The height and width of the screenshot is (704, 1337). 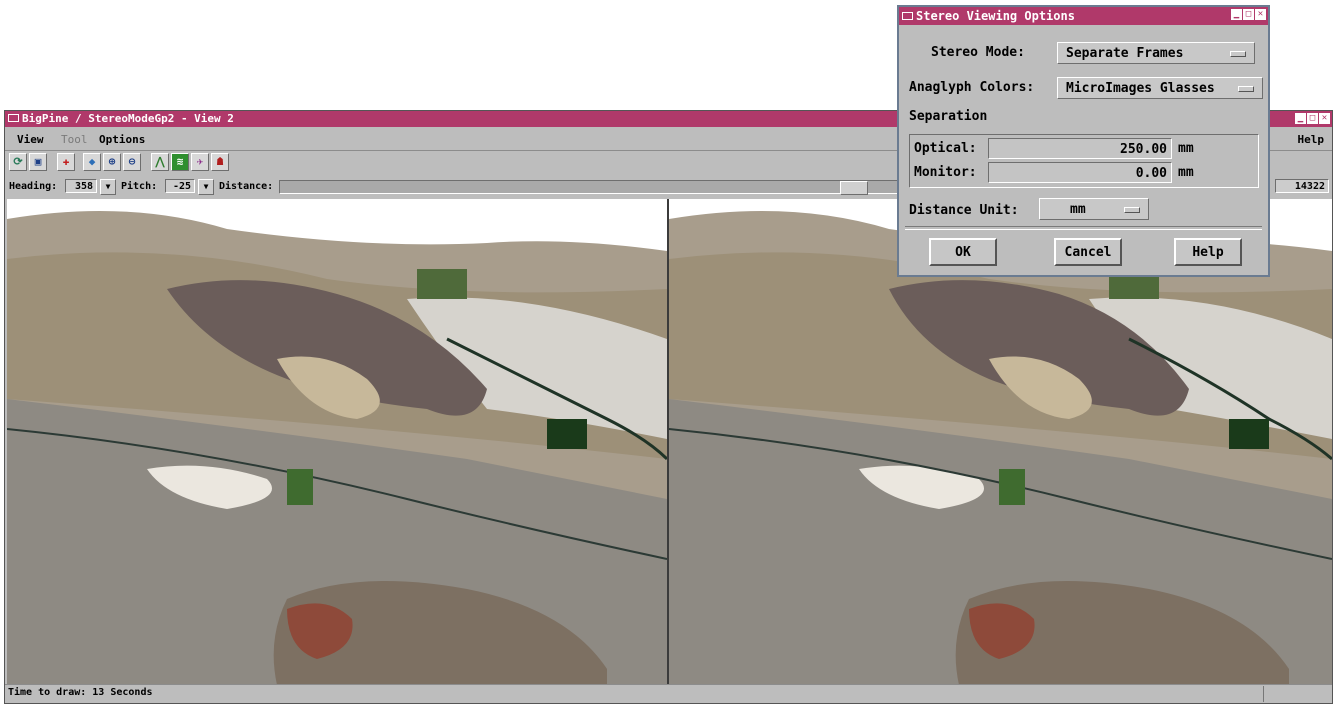 I want to click on zoom-out-icon: ⊖, so click(x=132, y=162).